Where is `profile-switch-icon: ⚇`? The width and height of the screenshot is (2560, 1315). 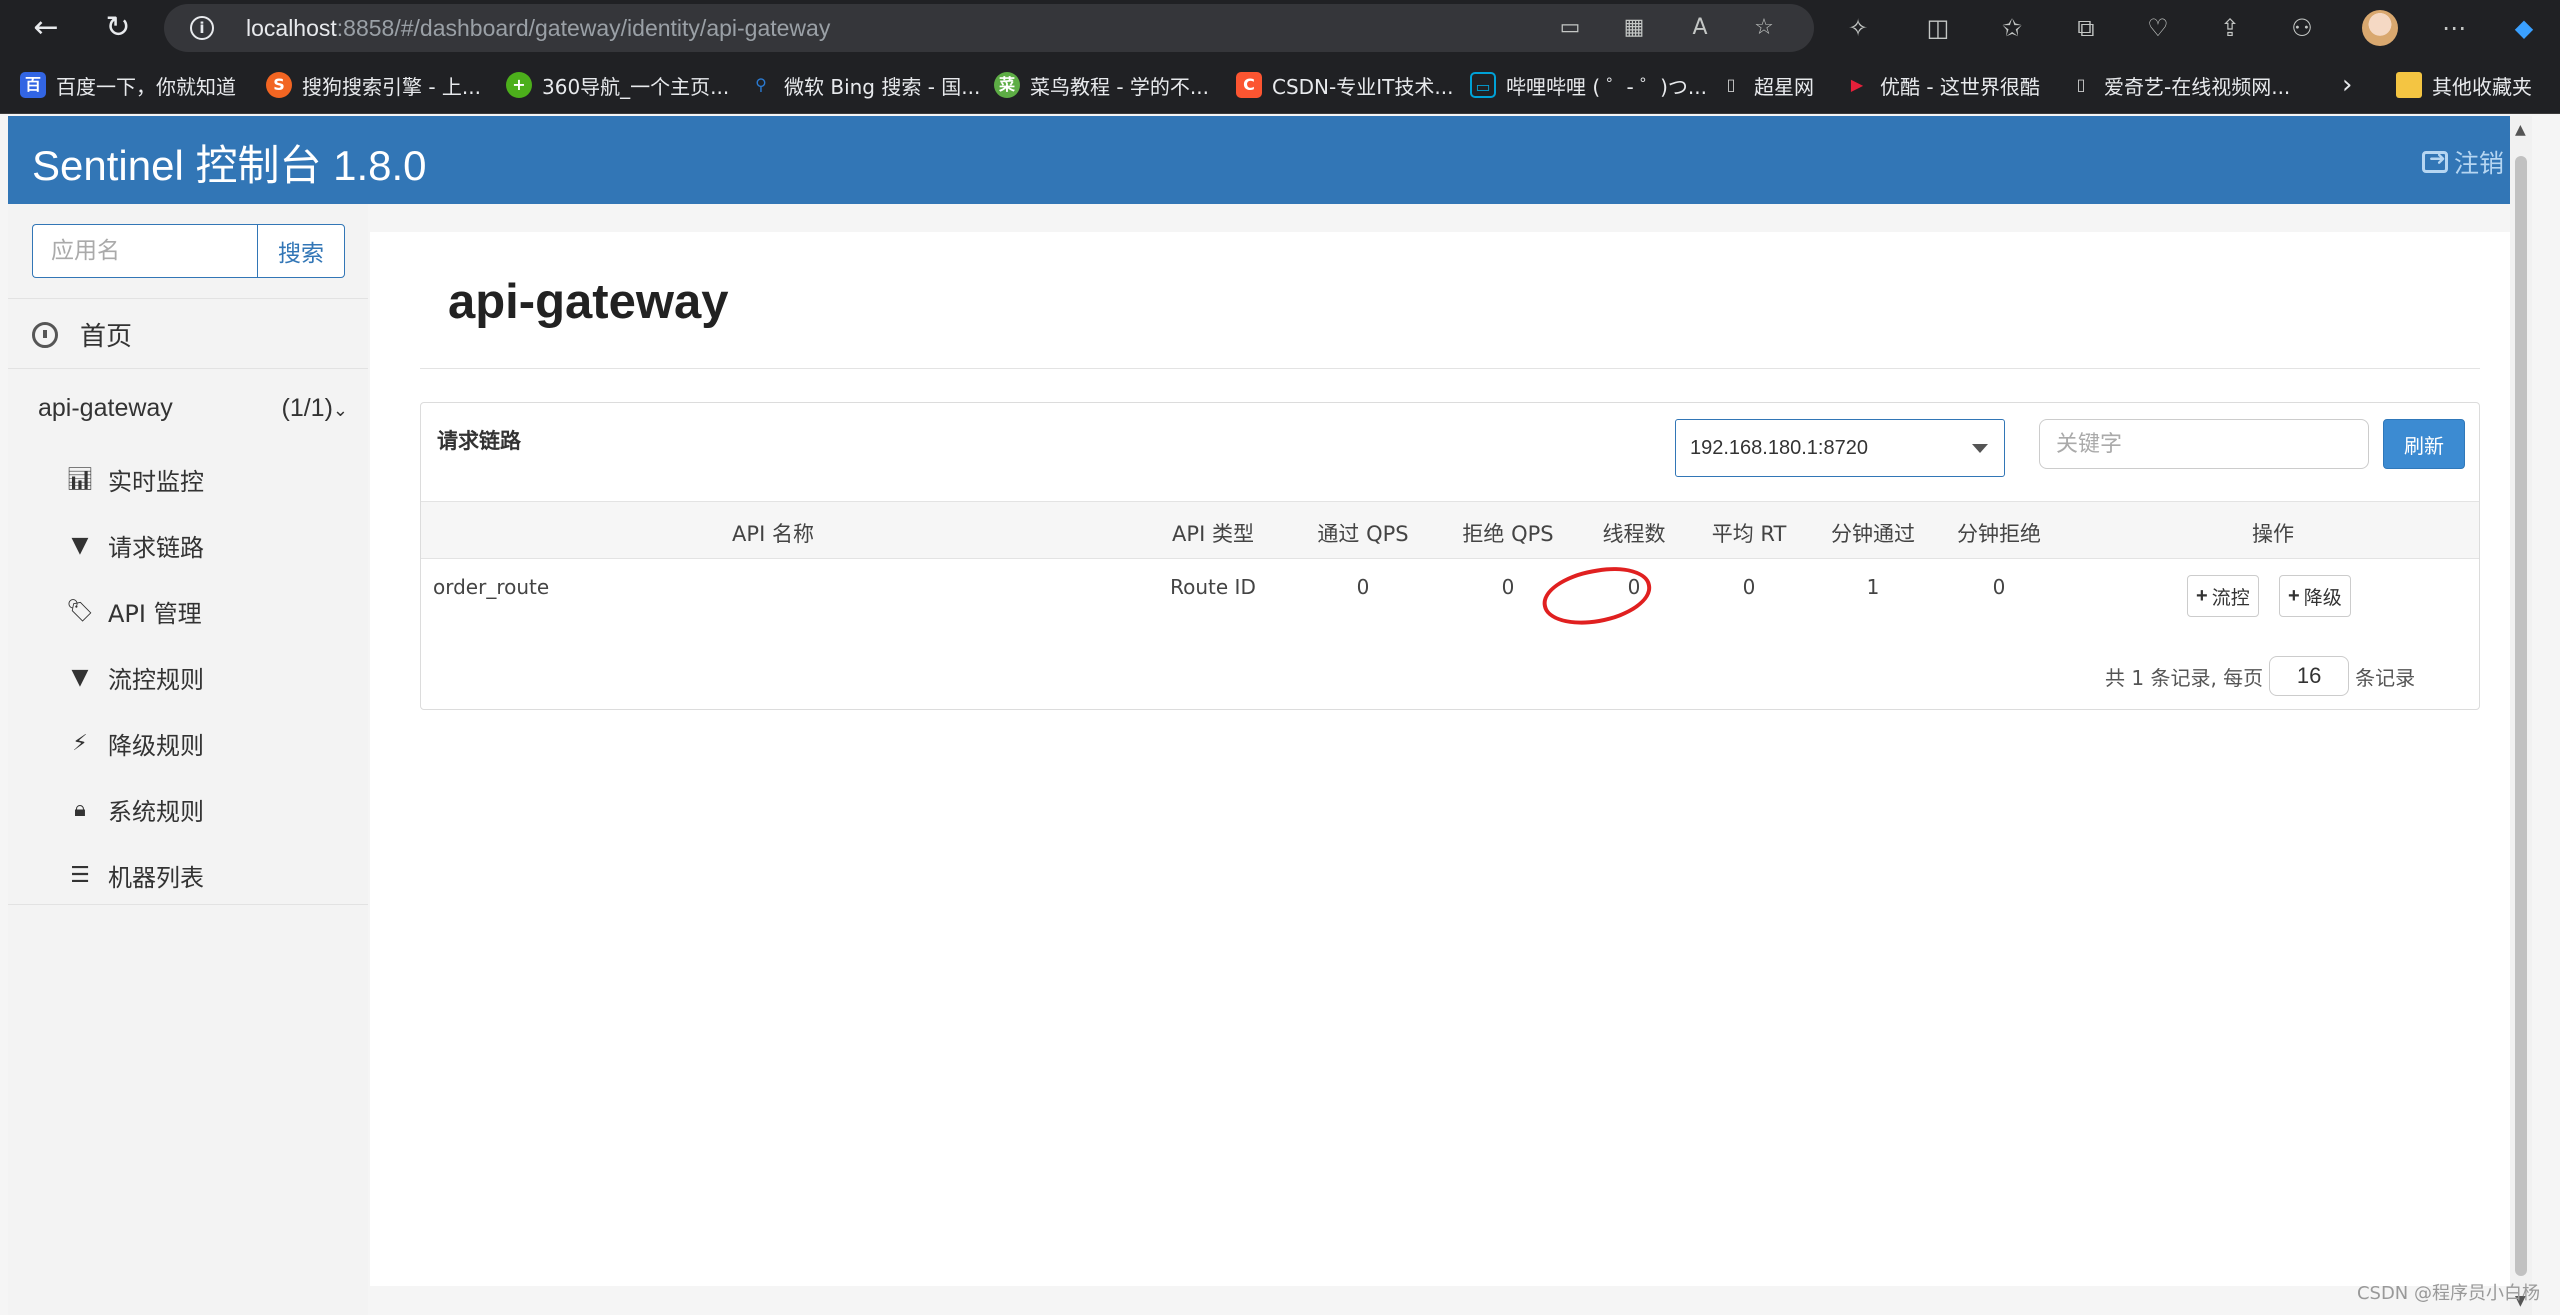
profile-switch-icon: ⚇ is located at coordinates (2302, 28).